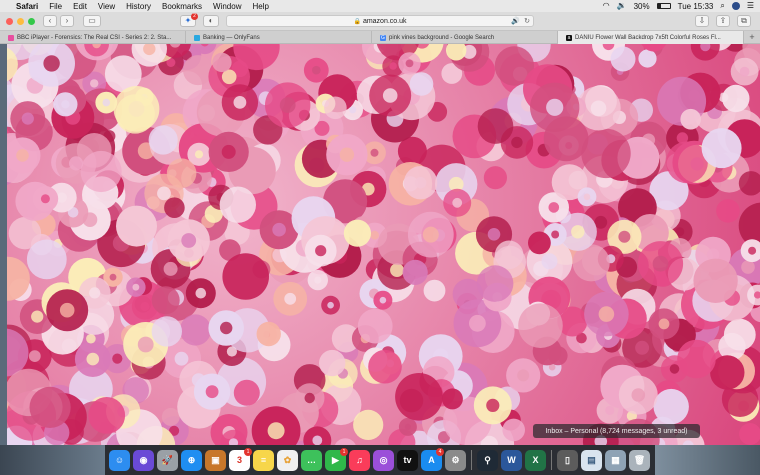  I want to click on tab-favicon-icon: a, so click(569, 37).